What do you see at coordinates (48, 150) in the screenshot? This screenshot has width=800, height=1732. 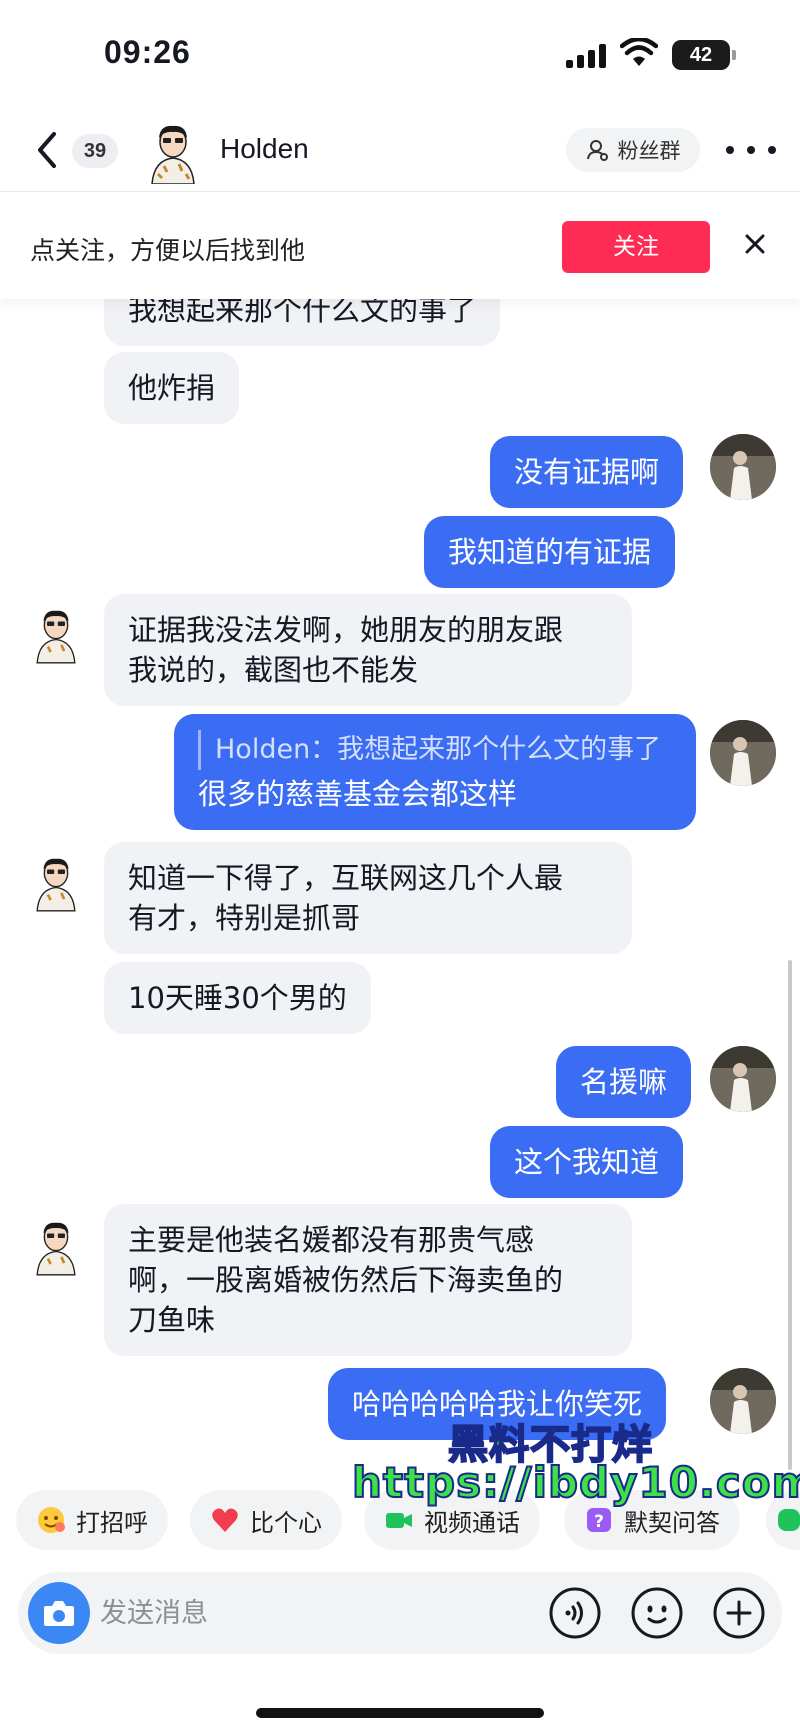 I see `back-arrow-icon` at bounding box center [48, 150].